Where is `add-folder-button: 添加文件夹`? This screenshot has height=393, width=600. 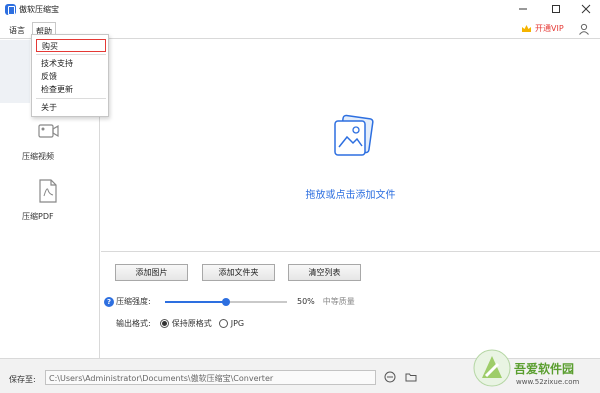 add-folder-button: 添加文件夹 is located at coordinates (238, 272).